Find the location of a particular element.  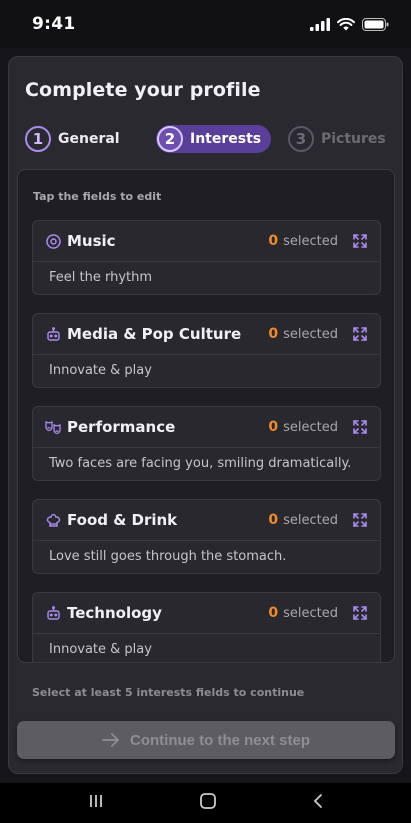

back-button is located at coordinates (318, 803).